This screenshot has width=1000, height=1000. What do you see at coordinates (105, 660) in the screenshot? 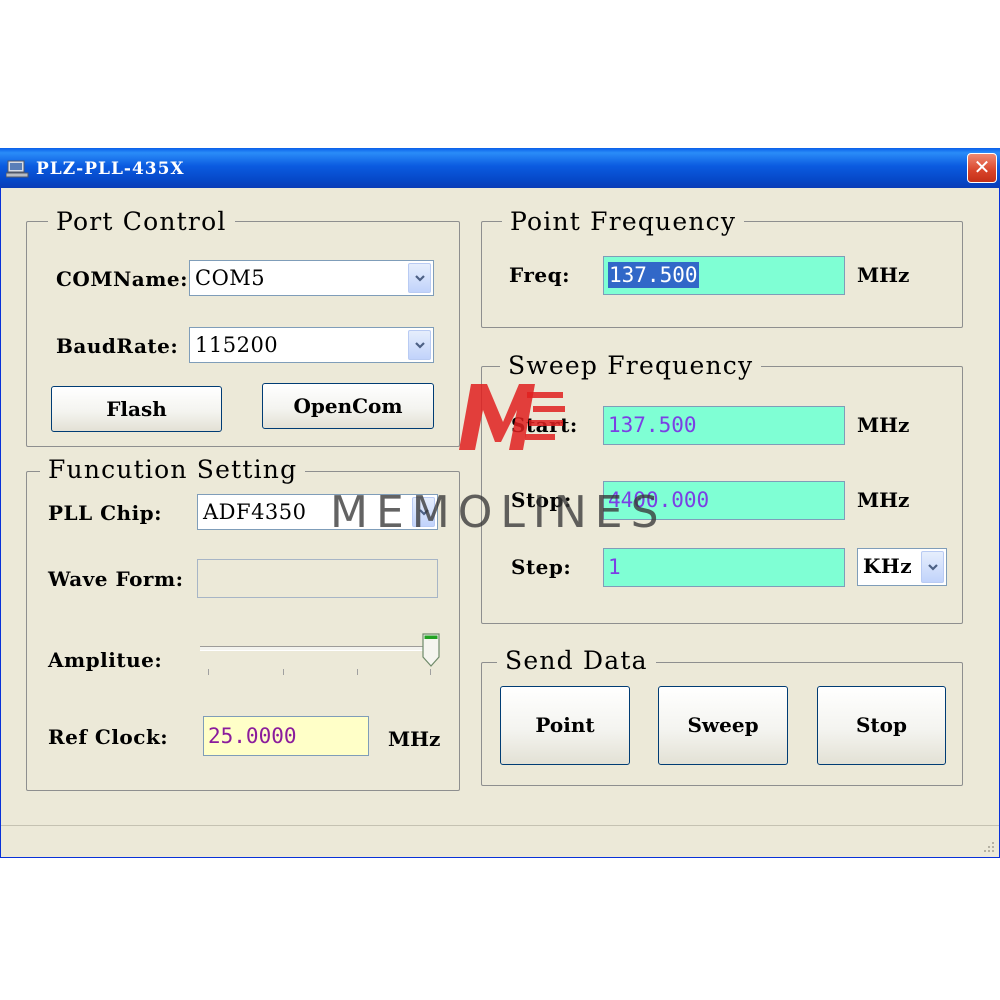
I see `amplitude-label: Amplitue:` at bounding box center [105, 660].